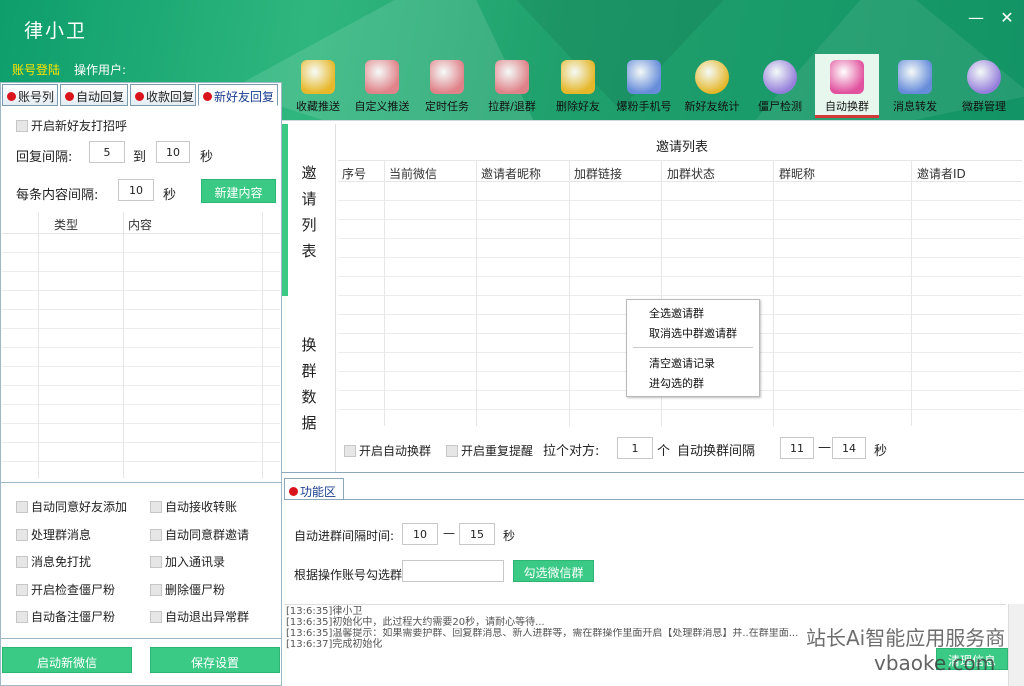 This screenshot has height=686, width=1024. I want to click on tab-auto-reply: 自动回复, so click(94, 95).